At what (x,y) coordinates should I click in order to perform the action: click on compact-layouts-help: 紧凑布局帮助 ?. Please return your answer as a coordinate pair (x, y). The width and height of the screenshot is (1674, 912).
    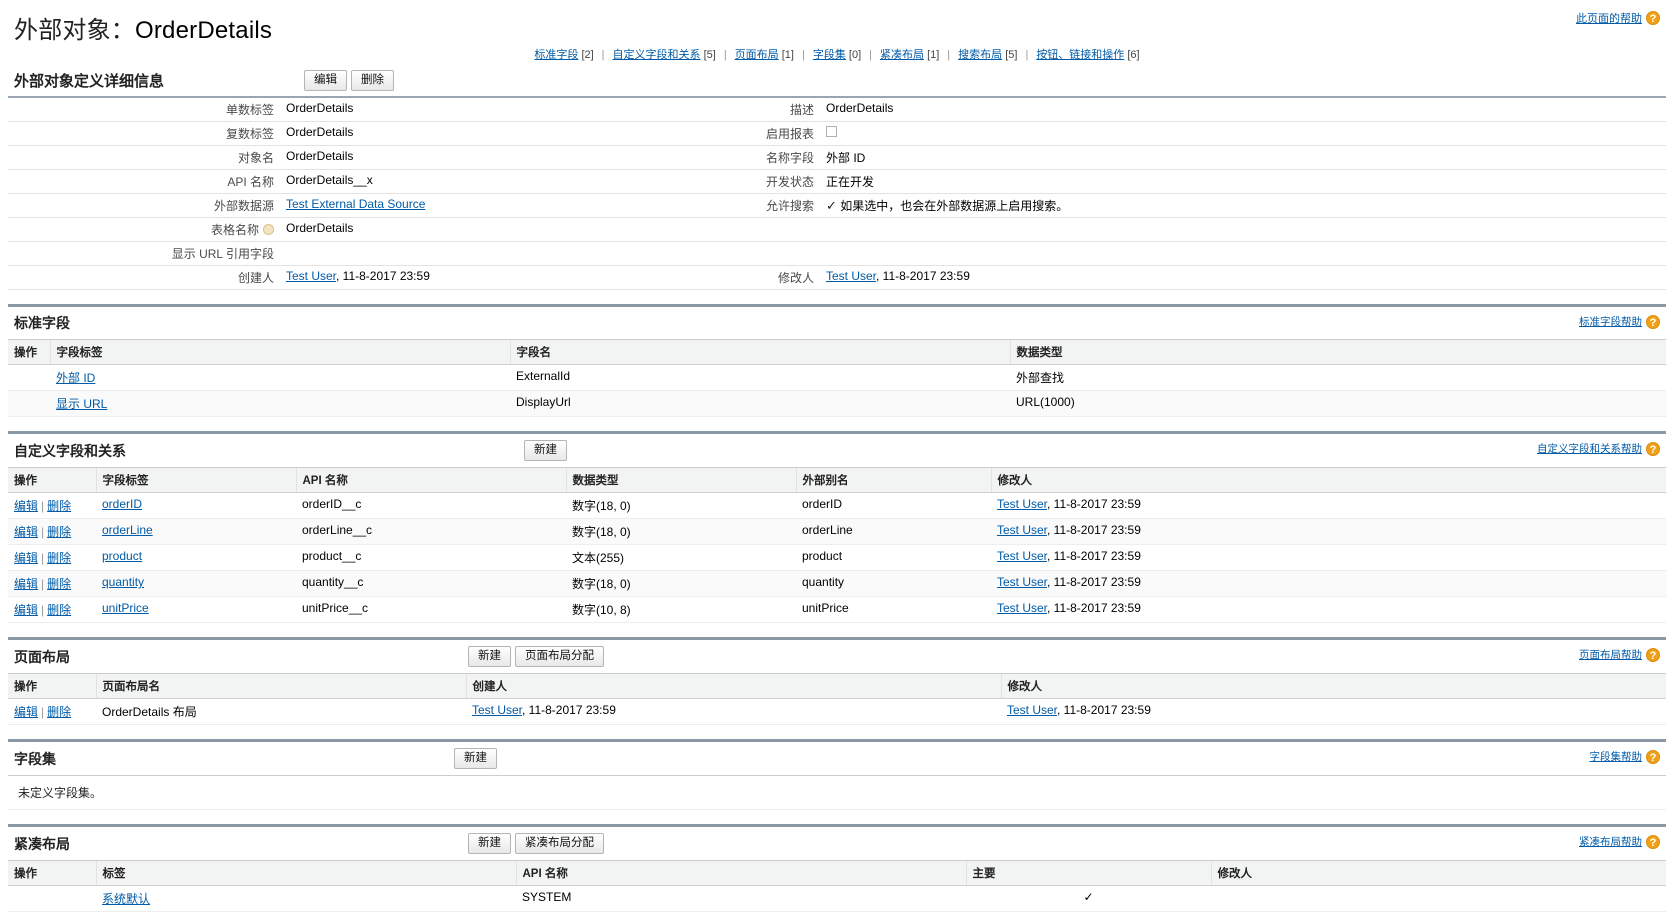
    Looking at the image, I should click on (1619, 841).